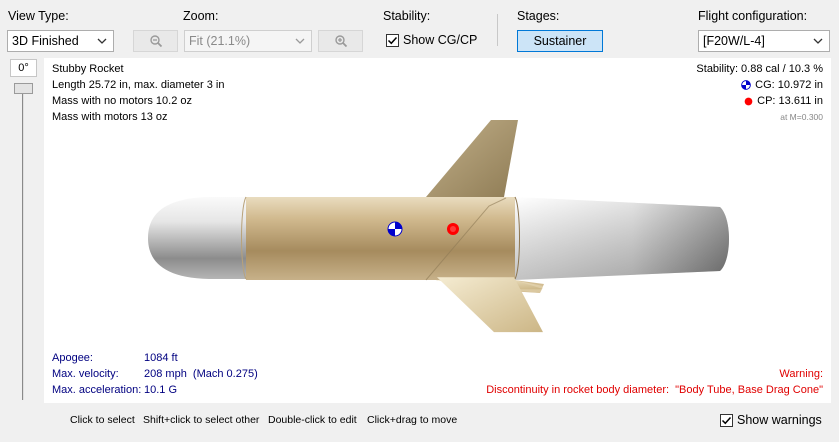  I want to click on show-warnings-label: Show warnings, so click(779, 420).